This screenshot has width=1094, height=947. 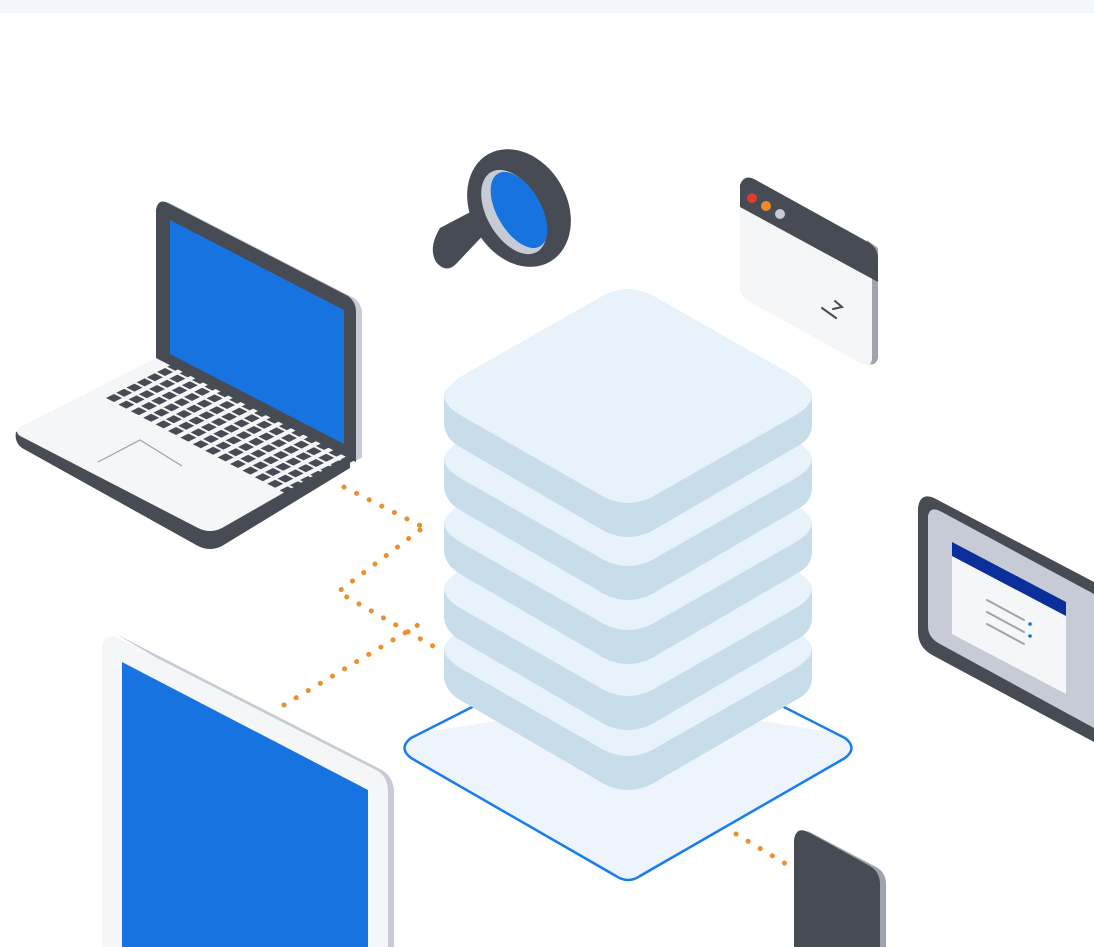 I want to click on desktop-monitor-icon, so click(x=248, y=790).